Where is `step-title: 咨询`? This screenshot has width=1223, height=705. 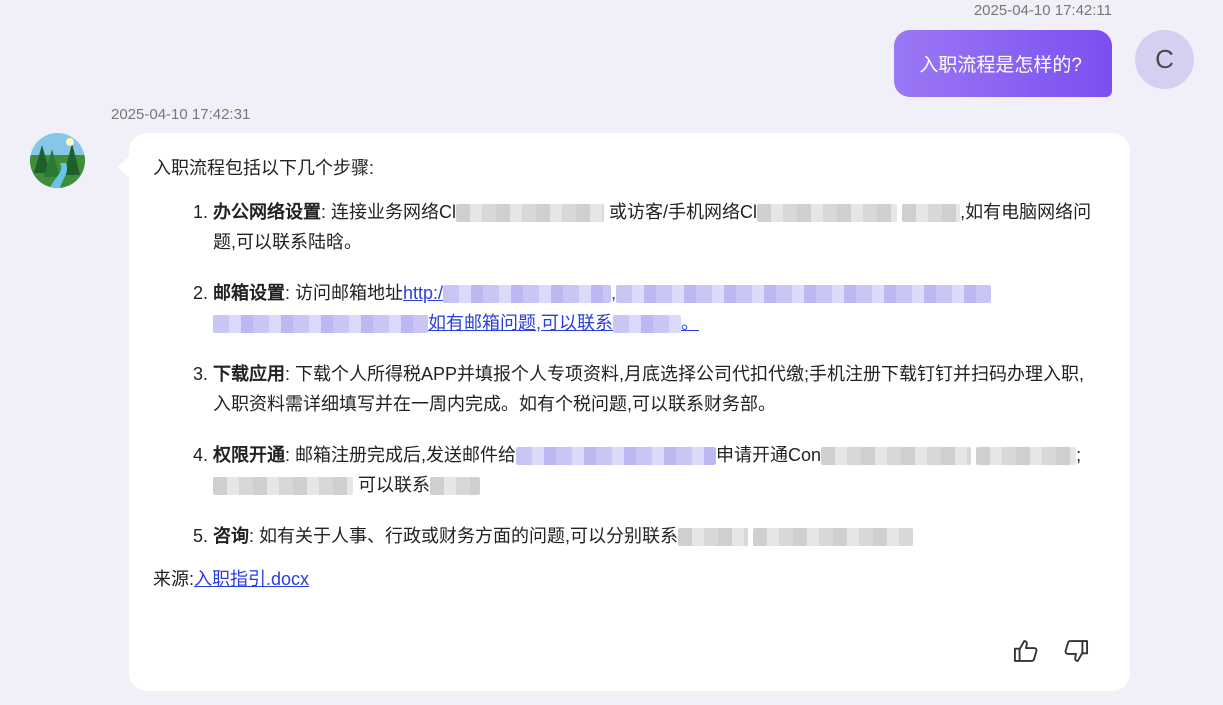 step-title: 咨询 is located at coordinates (231, 536).